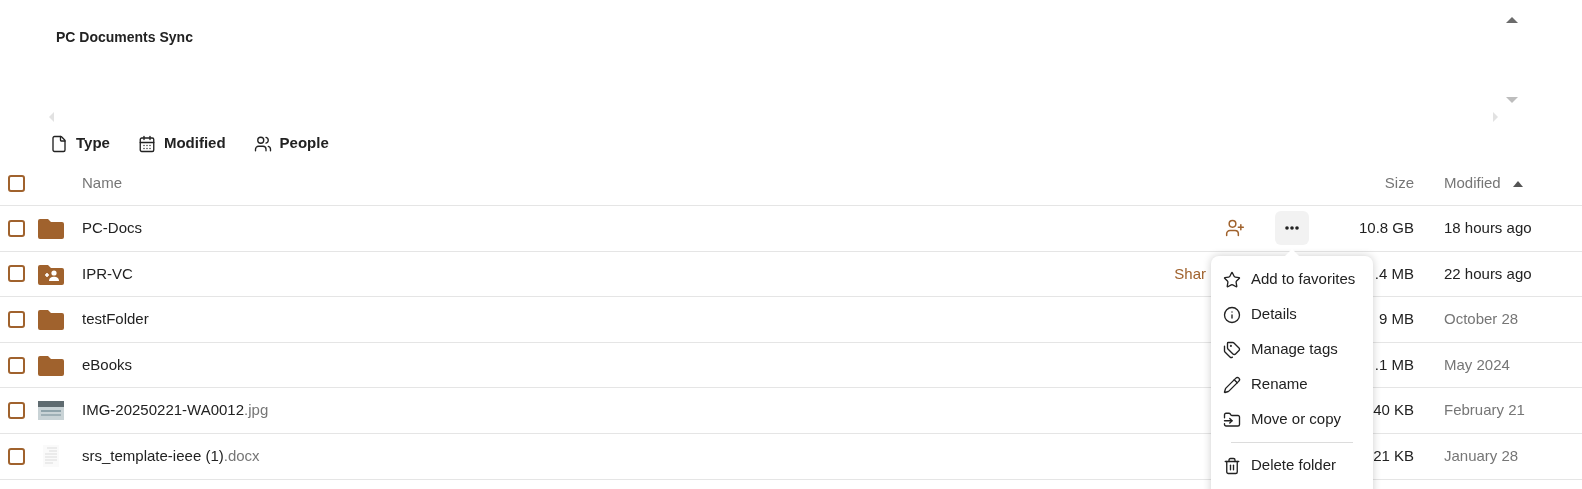  Describe the element at coordinates (1292, 419) in the screenshot. I see `menu-item: Move or copy` at that location.